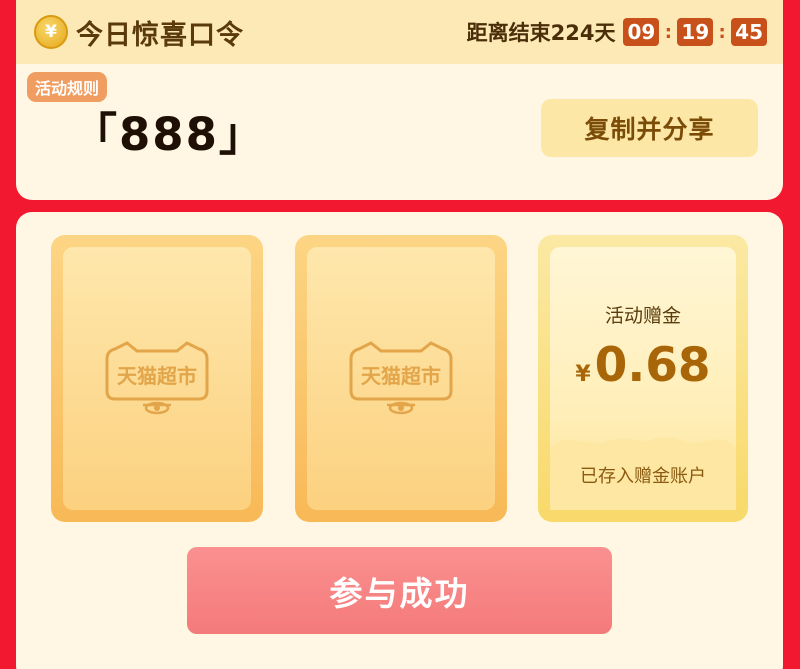 The width and height of the screenshot is (800, 669). Describe the element at coordinates (399, 32) in the screenshot. I see `code-card-header: ¥ 今日惊喜口令 距离结束224天 09 : 19 : 45` at that location.